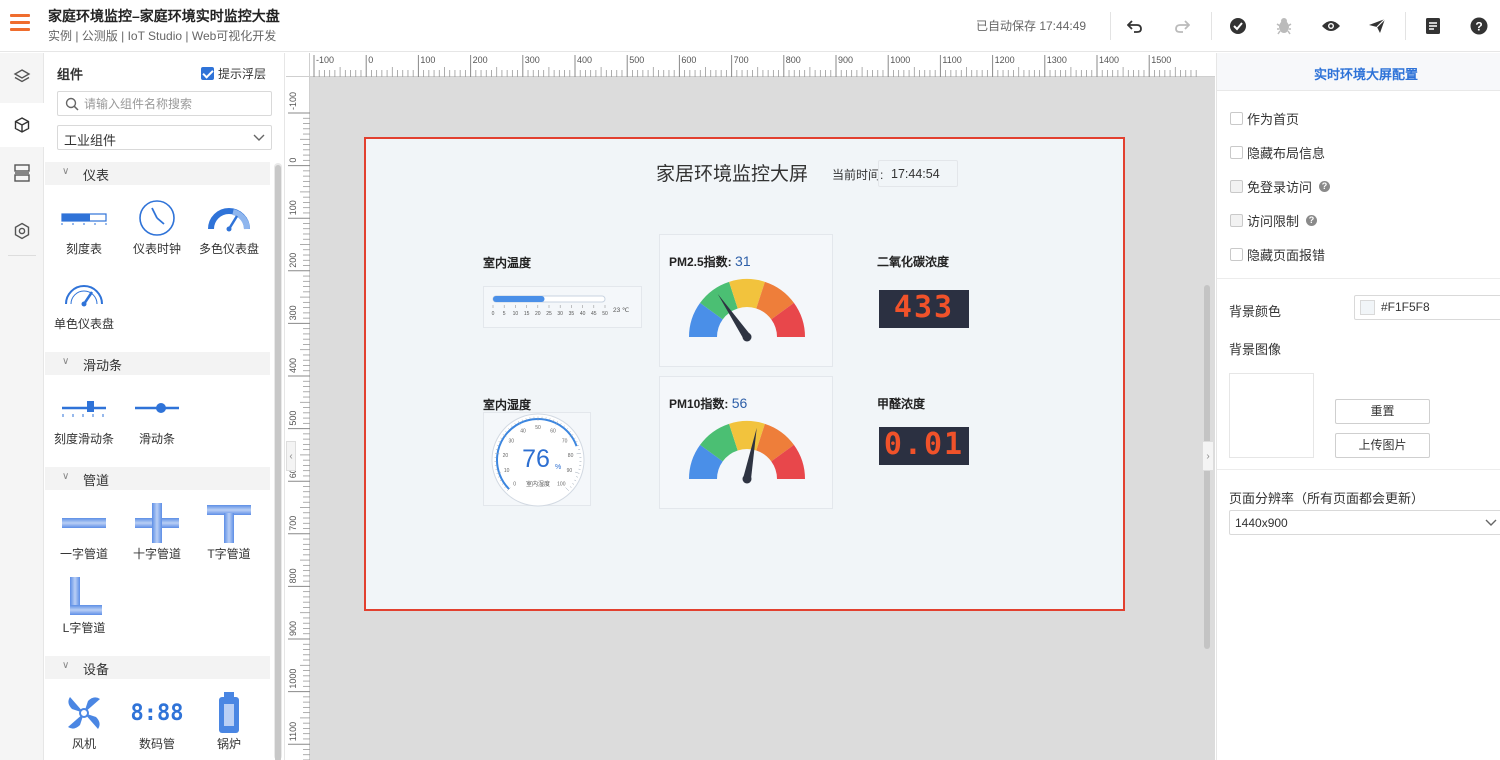  Describe the element at coordinates (157, 713) in the screenshot. I see `digital-tube-icon: 8:88` at that location.